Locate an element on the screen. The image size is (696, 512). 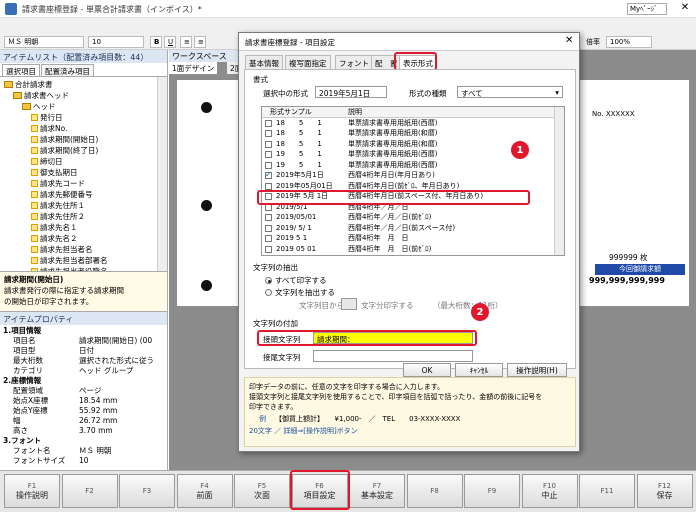
fkey-f12: F12 保存 is located at coordinates (664, 491).